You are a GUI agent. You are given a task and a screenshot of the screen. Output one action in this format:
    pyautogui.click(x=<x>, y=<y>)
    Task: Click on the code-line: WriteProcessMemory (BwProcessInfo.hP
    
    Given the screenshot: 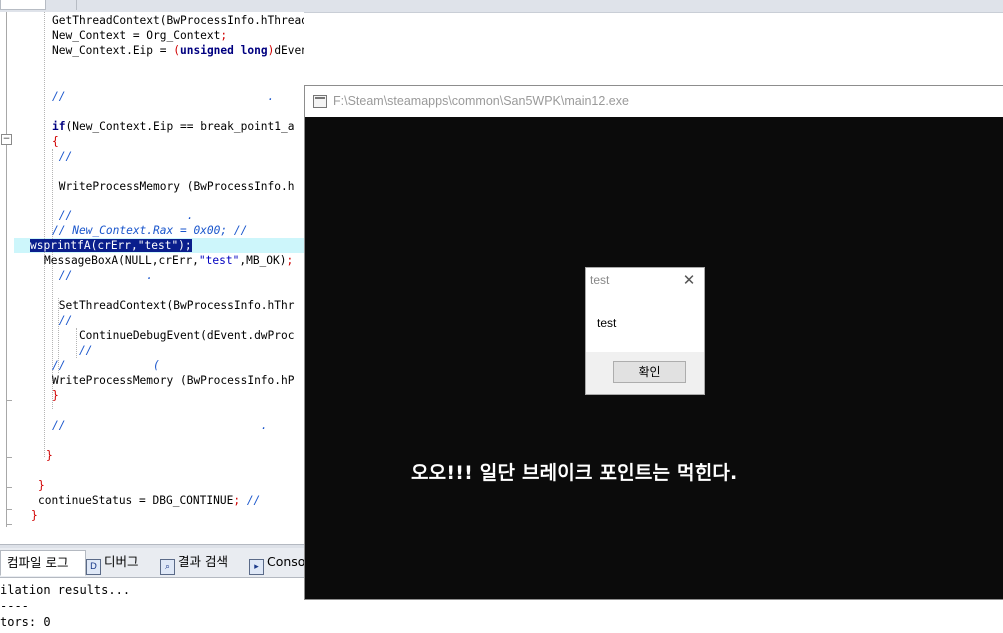 What is the action you would take?
    pyautogui.click(x=173, y=380)
    